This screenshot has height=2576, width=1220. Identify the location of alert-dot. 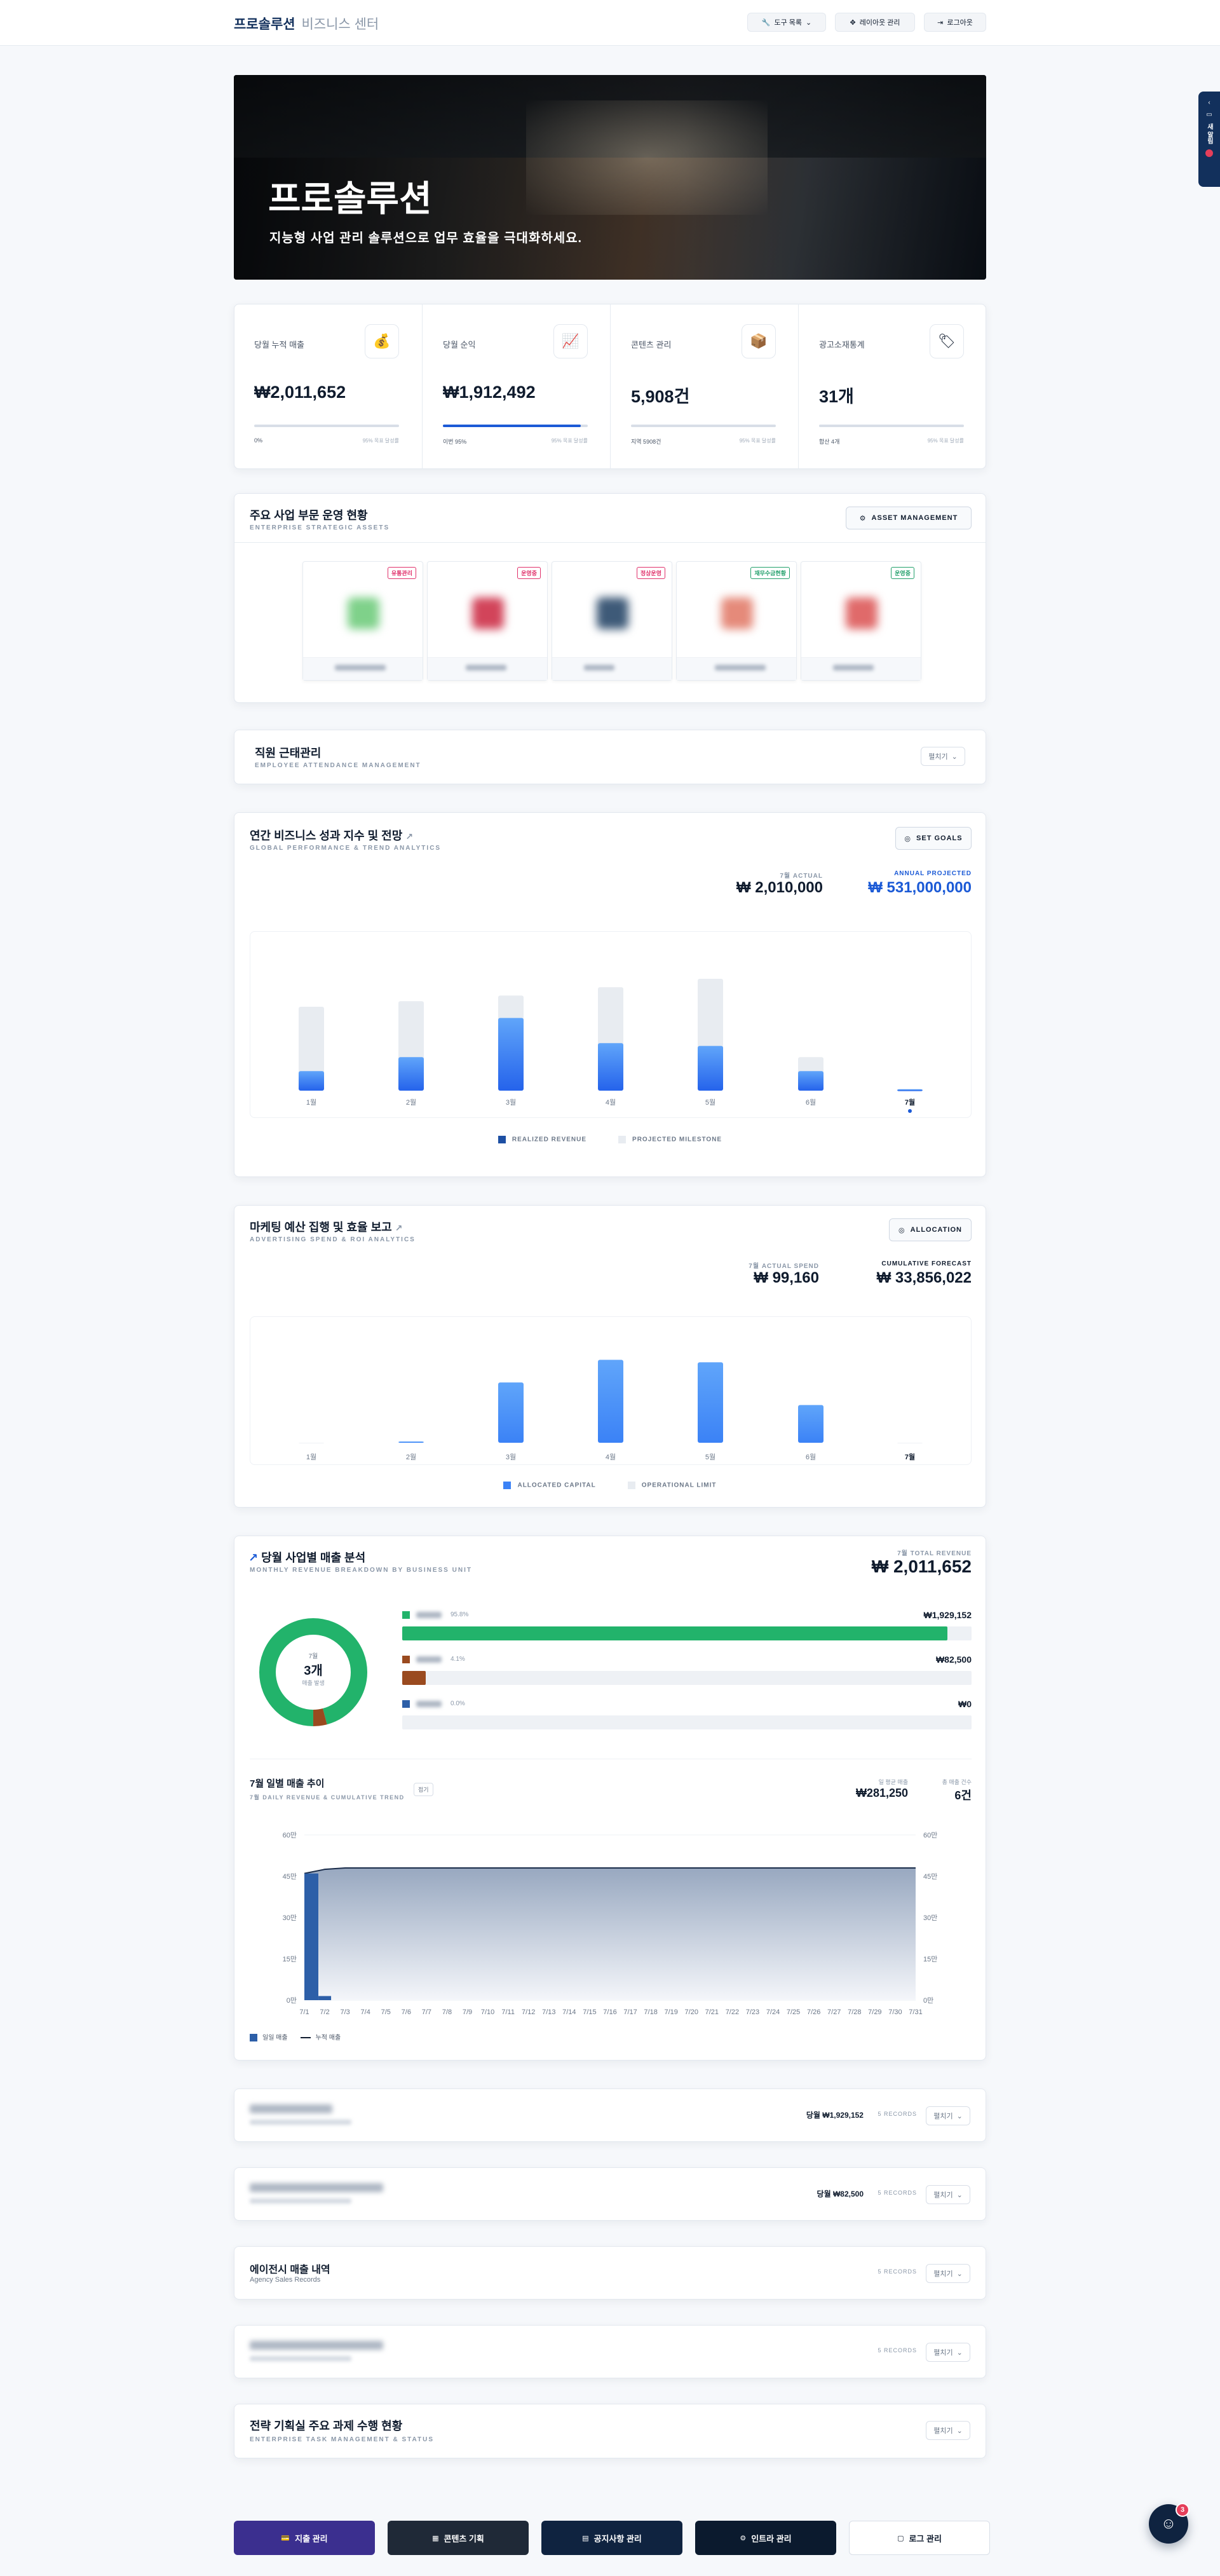
(1209, 153).